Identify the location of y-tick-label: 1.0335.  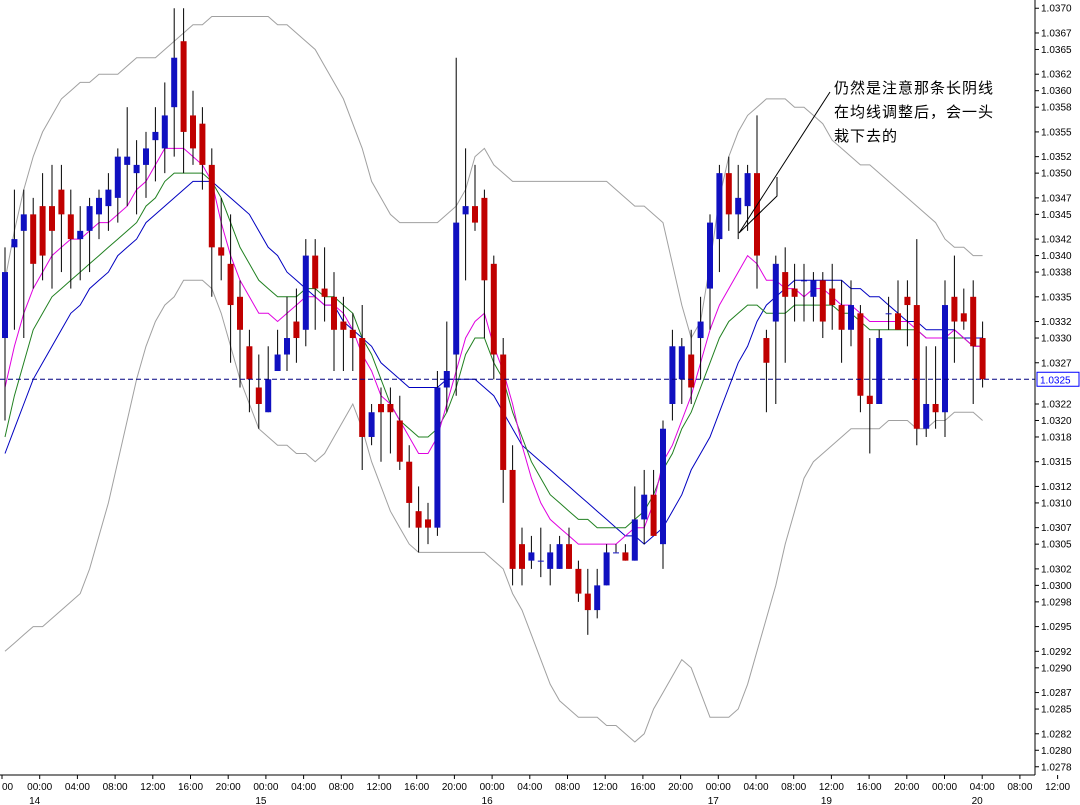
(1056, 297).